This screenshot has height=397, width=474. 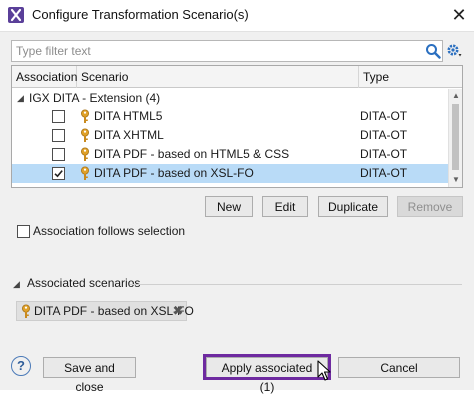 What do you see at coordinates (21, 366) in the screenshot?
I see `help-icon: ?` at bounding box center [21, 366].